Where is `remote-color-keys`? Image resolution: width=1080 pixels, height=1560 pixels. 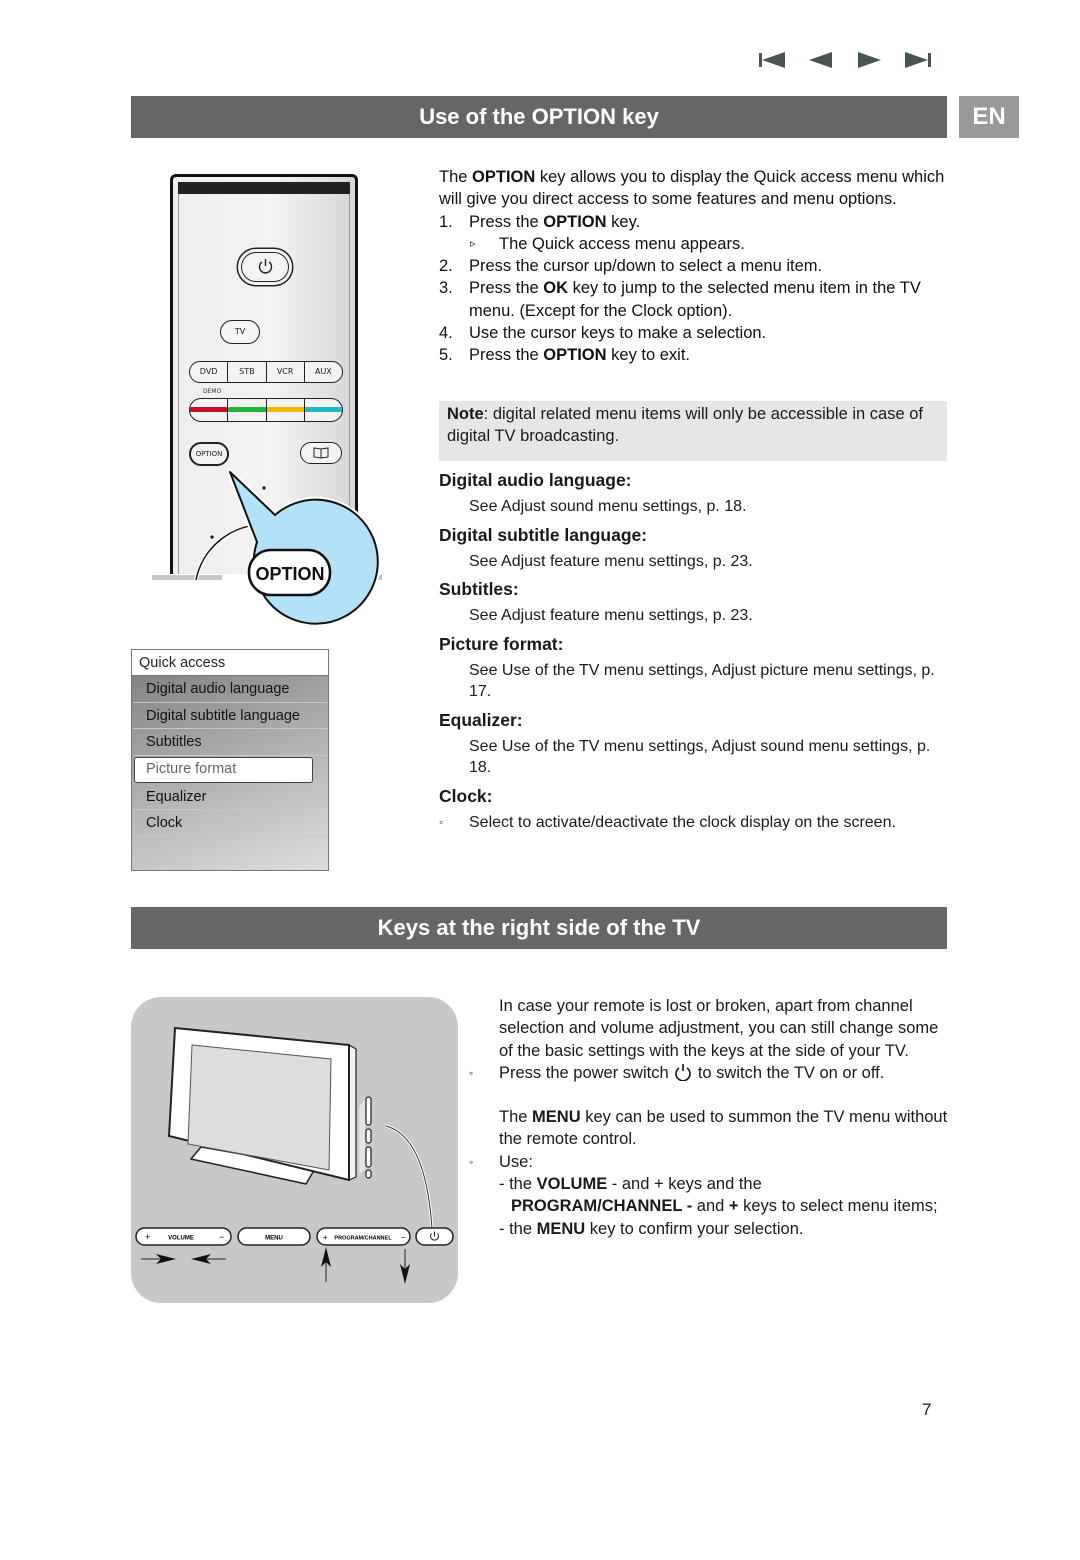 remote-color-keys is located at coordinates (266, 410).